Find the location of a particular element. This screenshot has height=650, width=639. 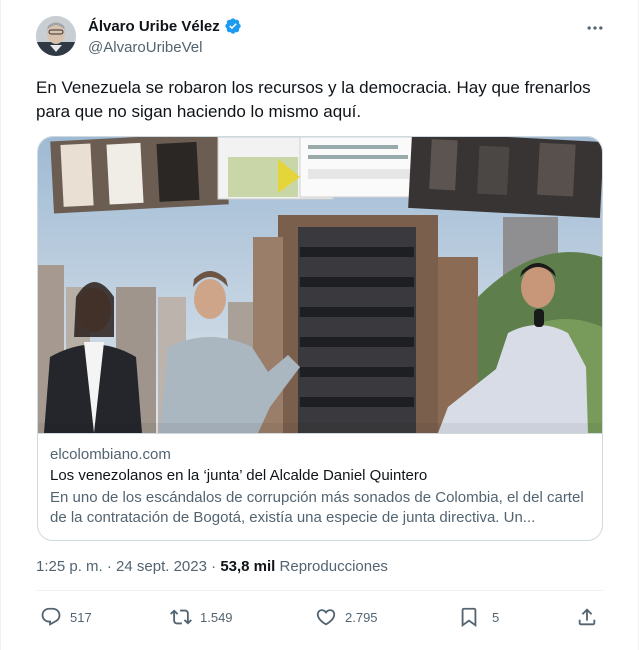

share-button is located at coordinates (587, 617).